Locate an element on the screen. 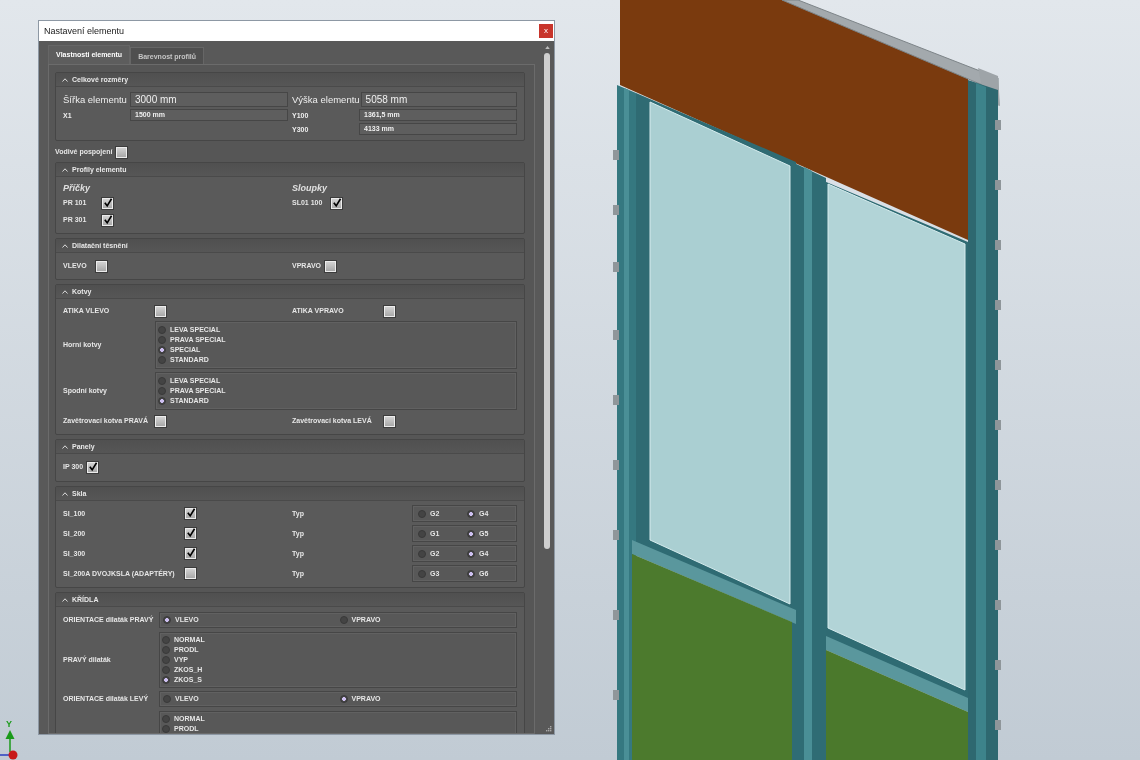 This screenshot has height=760, width=1140. scrollbar-thumb is located at coordinates (547, 301).